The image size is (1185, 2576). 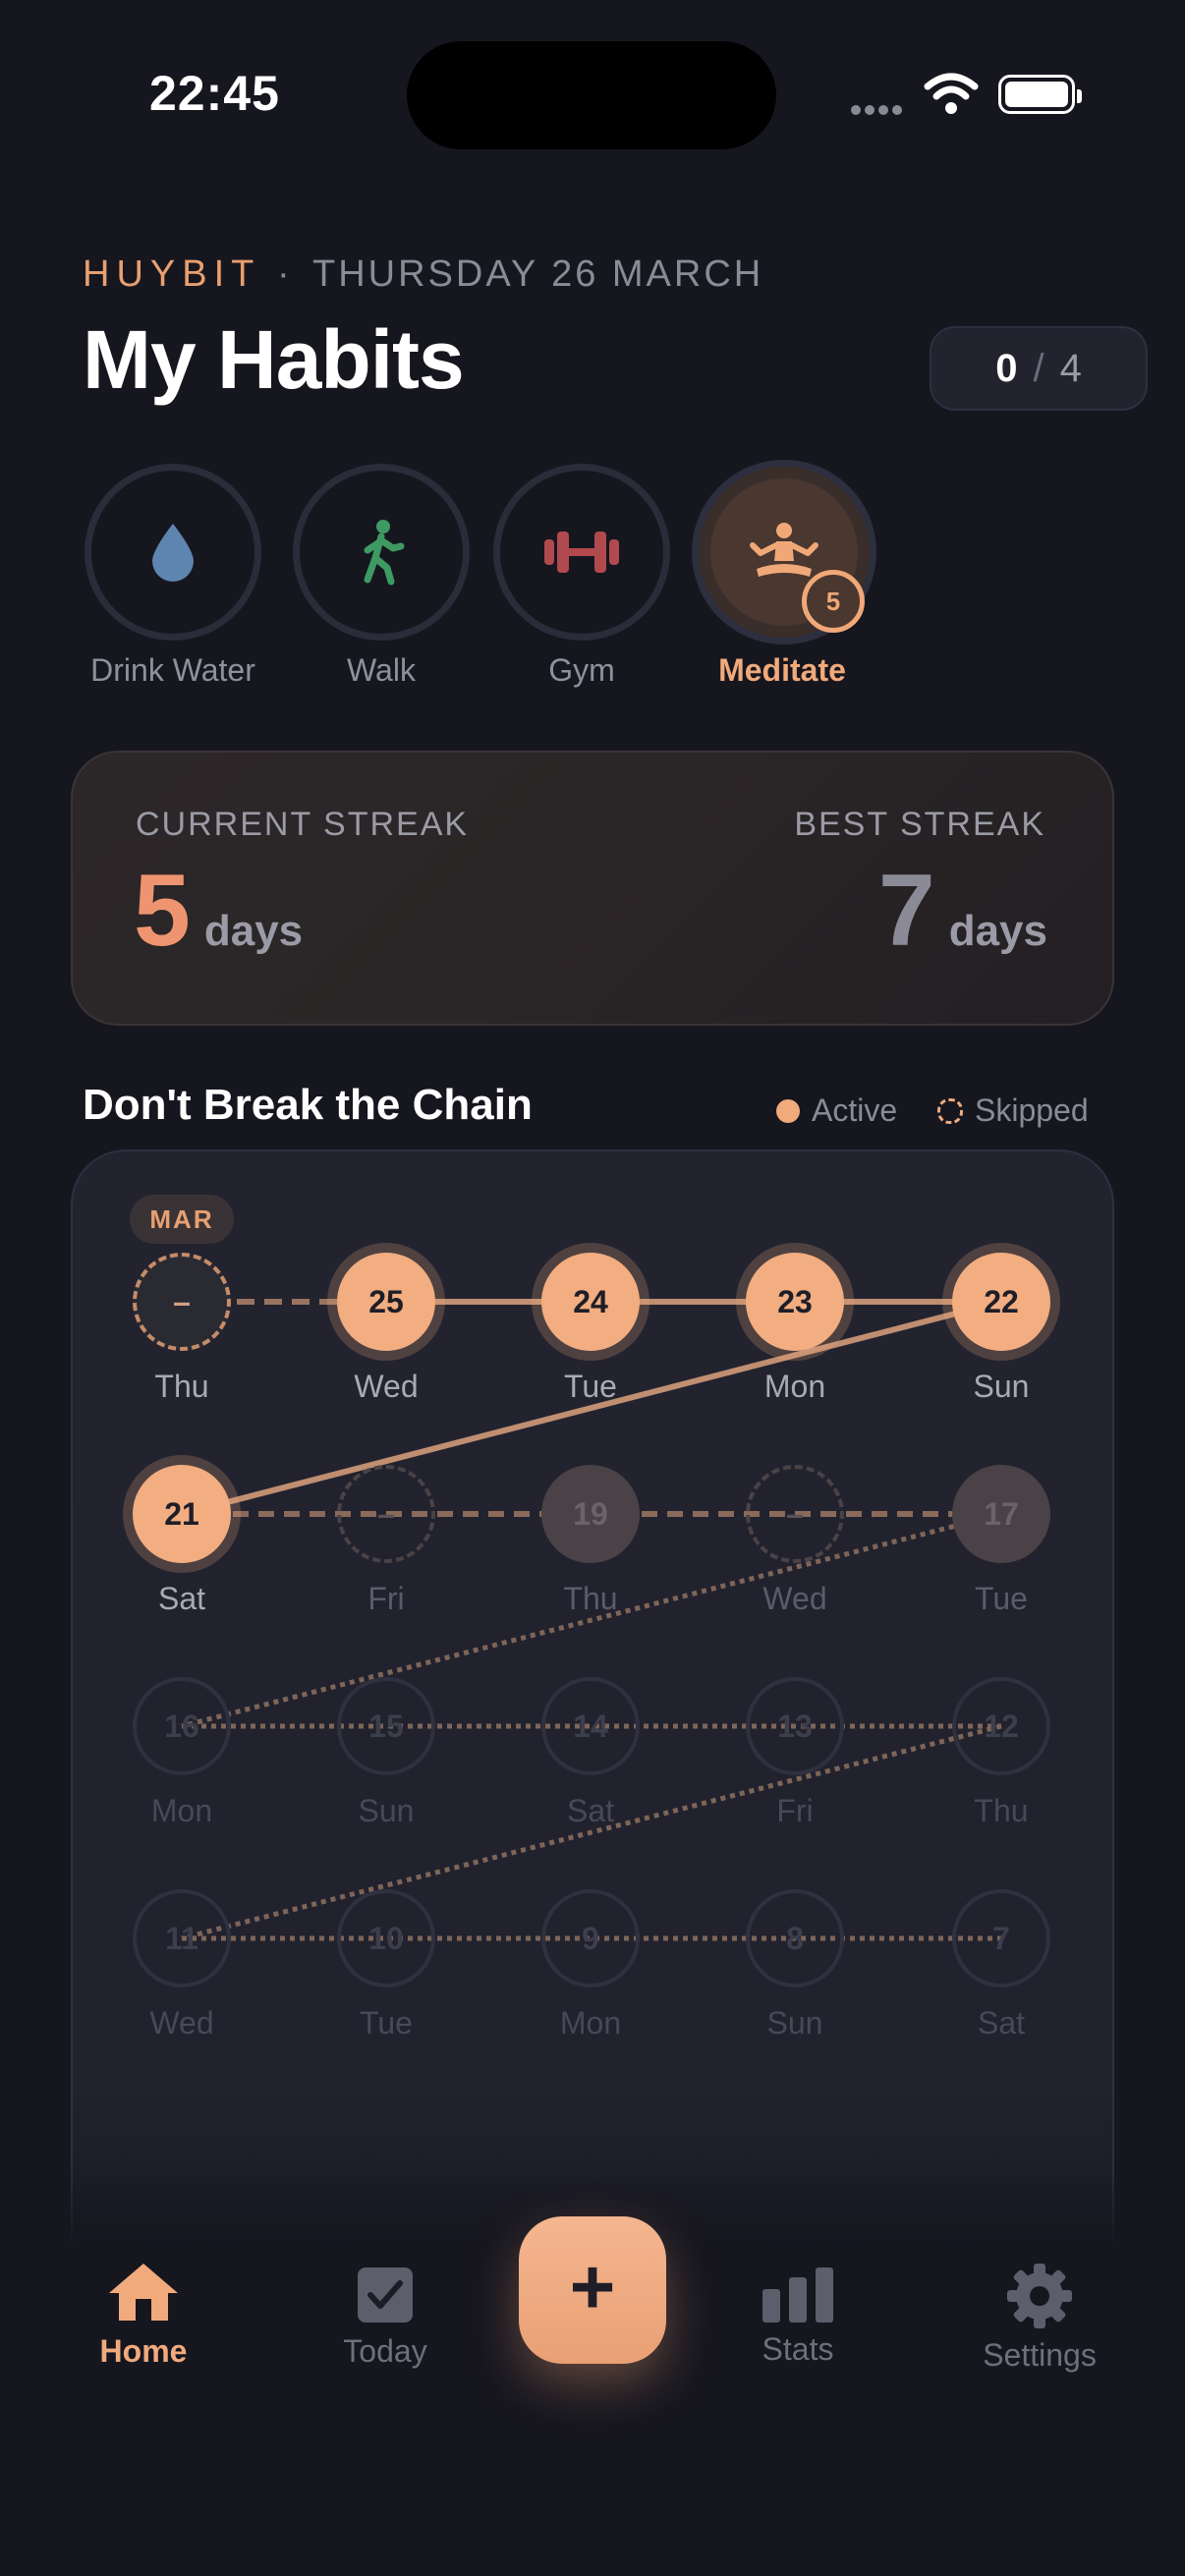 I want to click on chain-day-3-4: 7, so click(x=1001, y=1938).